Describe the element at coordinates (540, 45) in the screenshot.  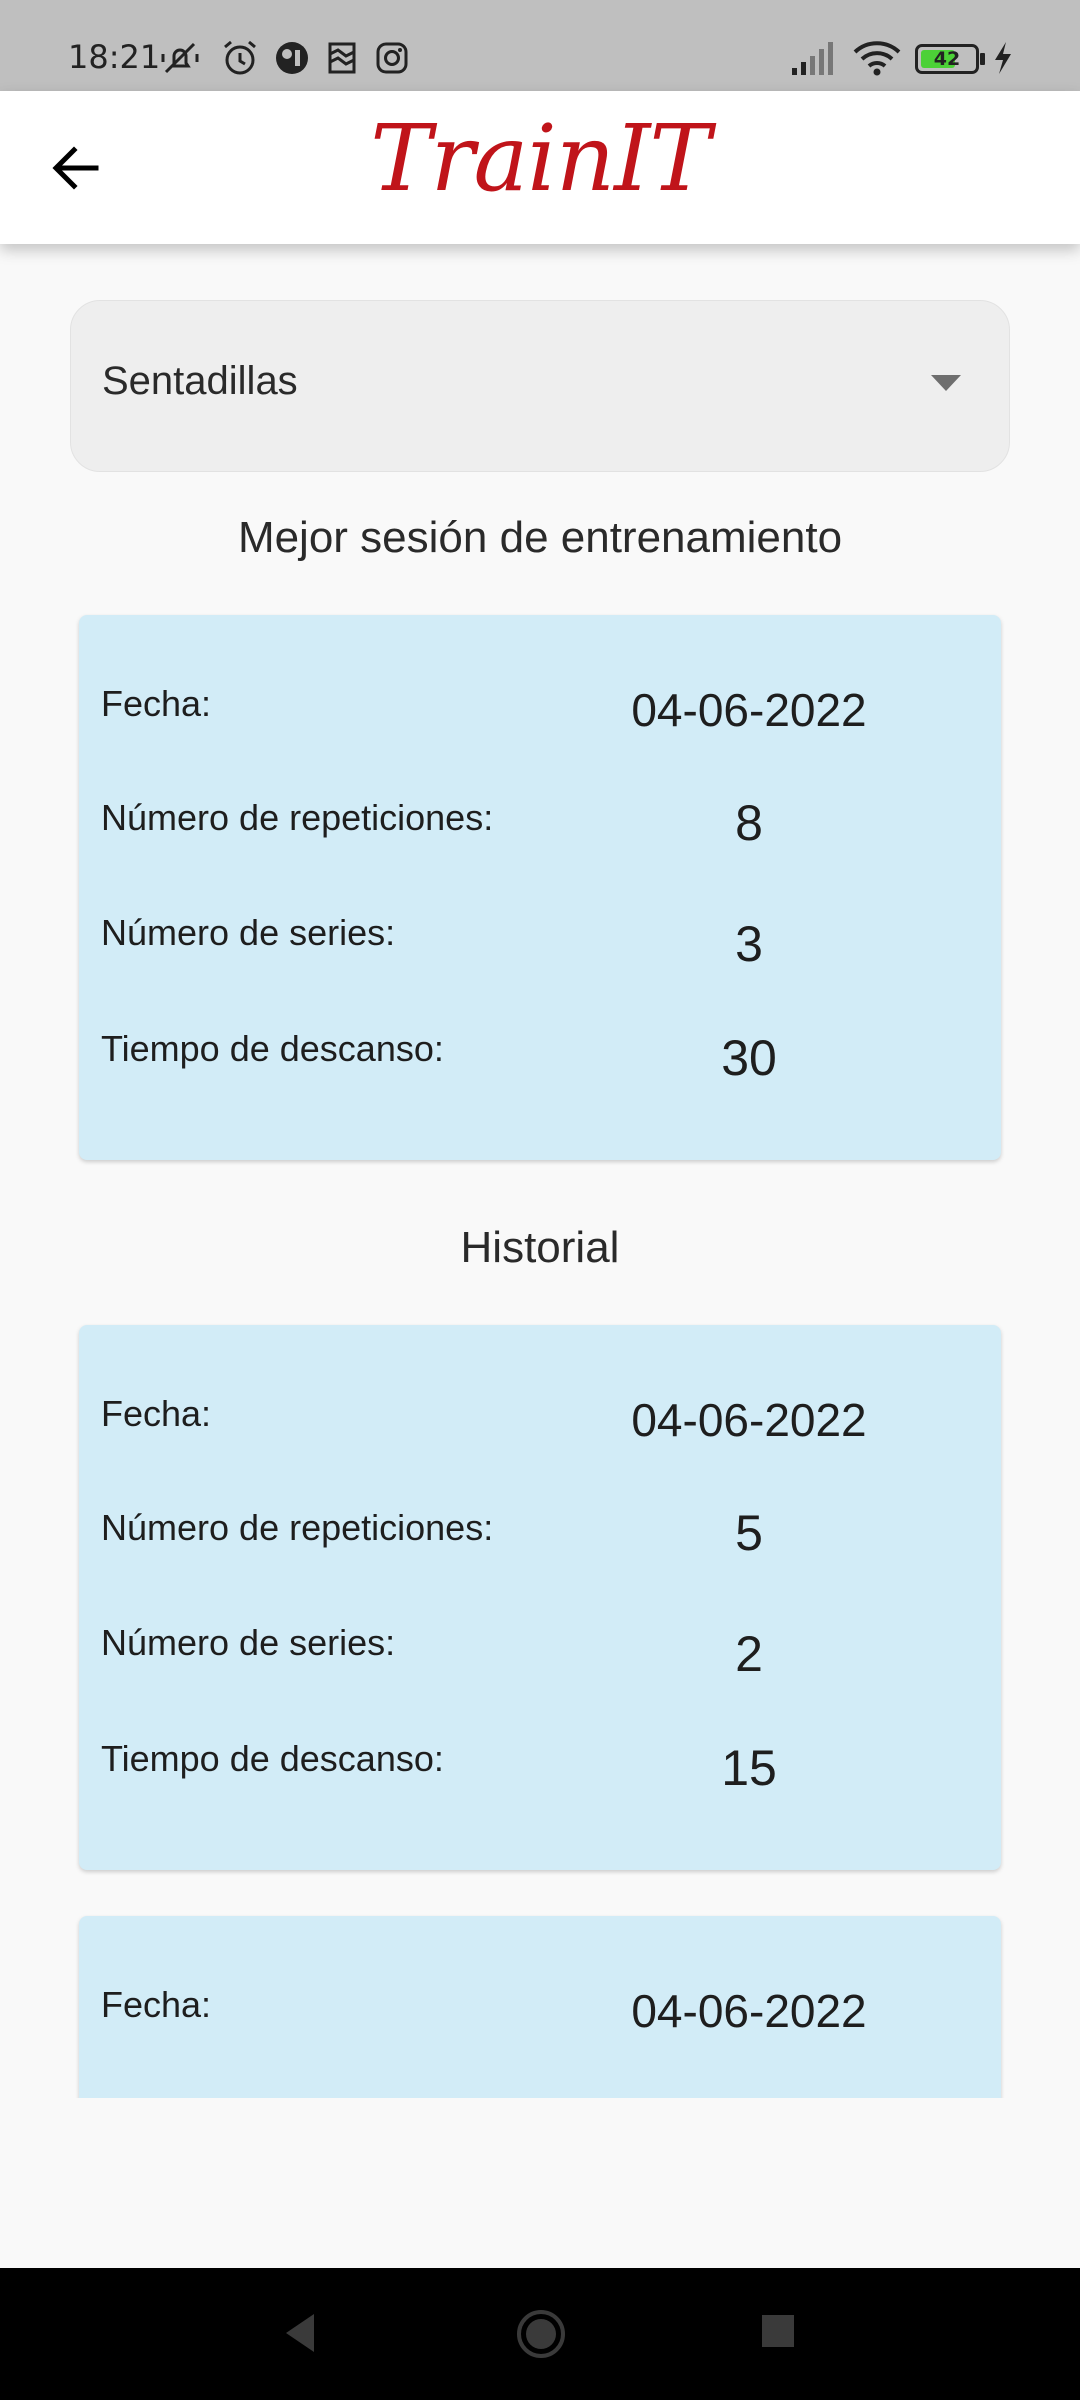
I see `status-bar: 18:21 42` at that location.